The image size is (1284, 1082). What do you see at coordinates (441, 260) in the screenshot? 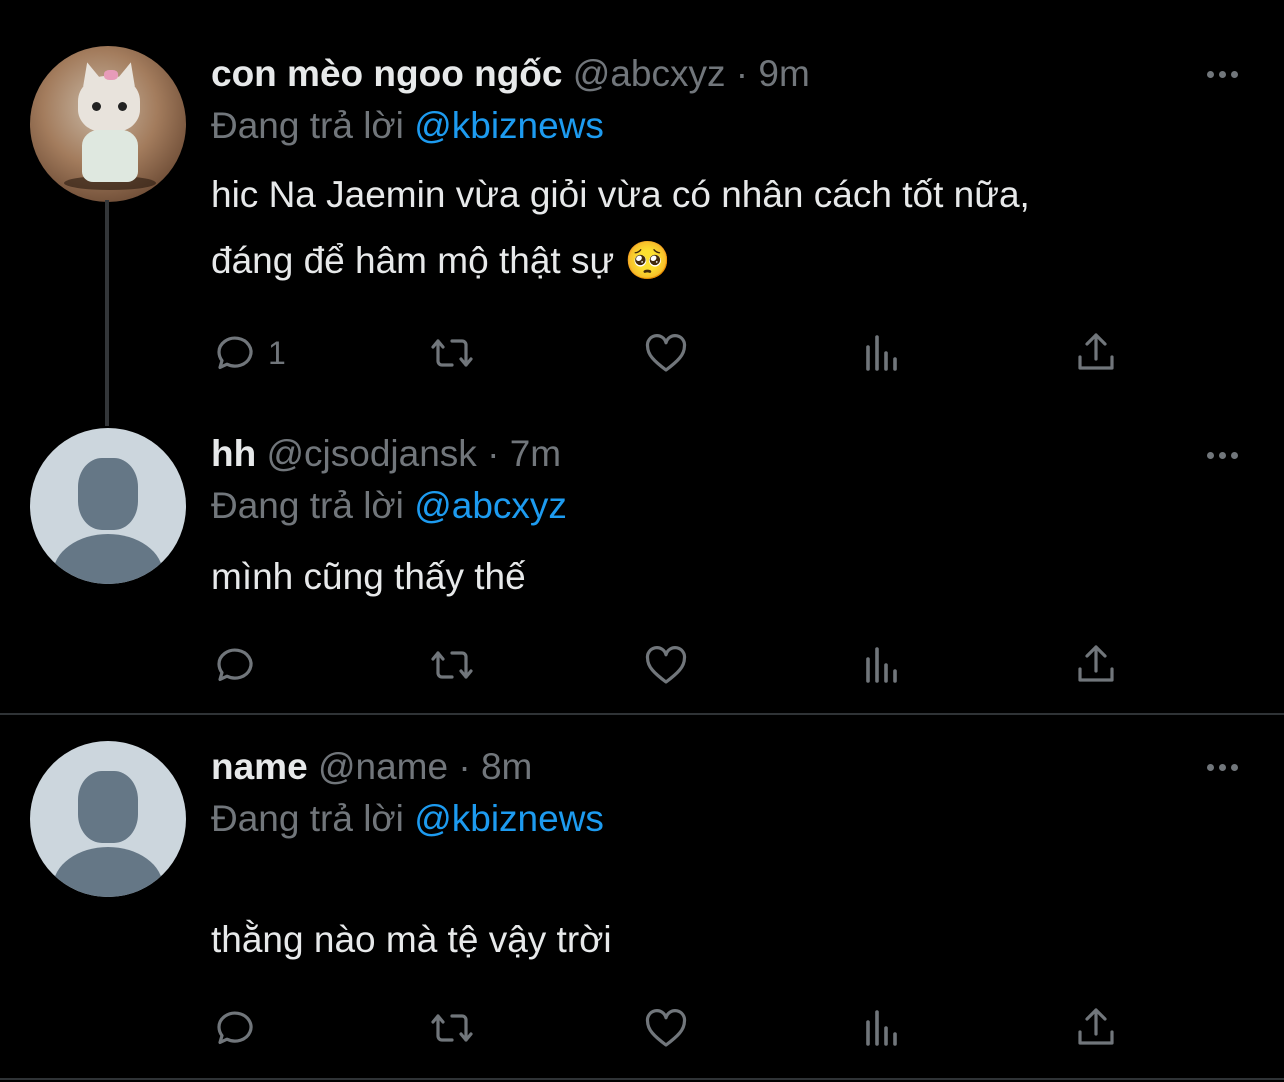
I see `tweet-text-line: đáng để hâm mộ thật sự 🥺` at bounding box center [441, 260].